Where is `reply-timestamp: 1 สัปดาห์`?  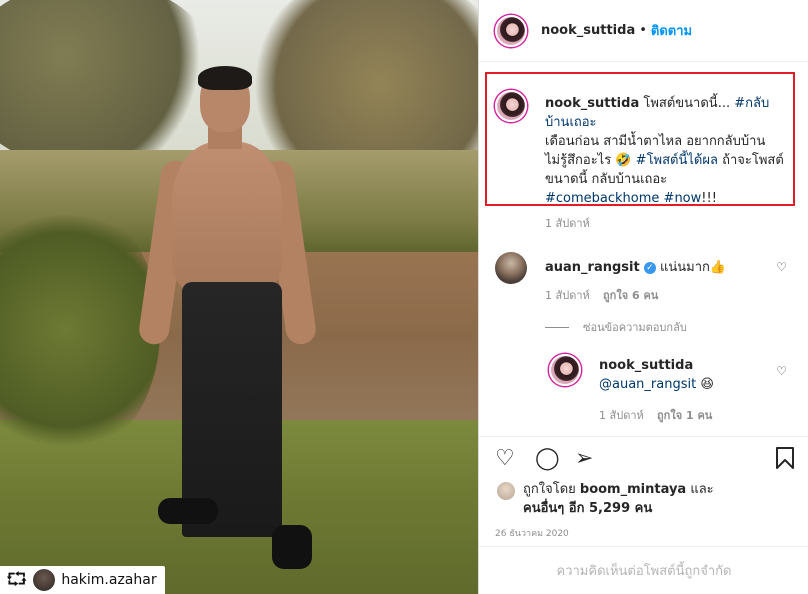 reply-timestamp: 1 สัปดาห์ is located at coordinates (621, 415).